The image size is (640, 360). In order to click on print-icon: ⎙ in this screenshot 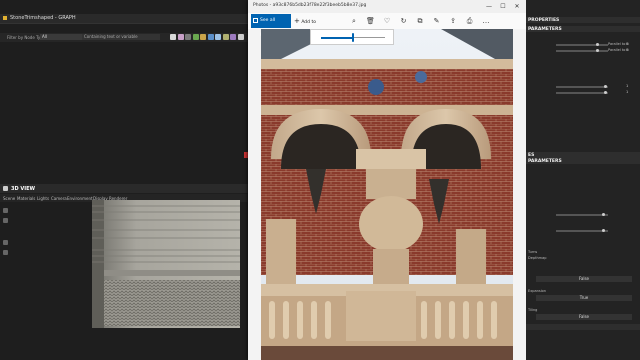, I will do `click(470, 21)`.